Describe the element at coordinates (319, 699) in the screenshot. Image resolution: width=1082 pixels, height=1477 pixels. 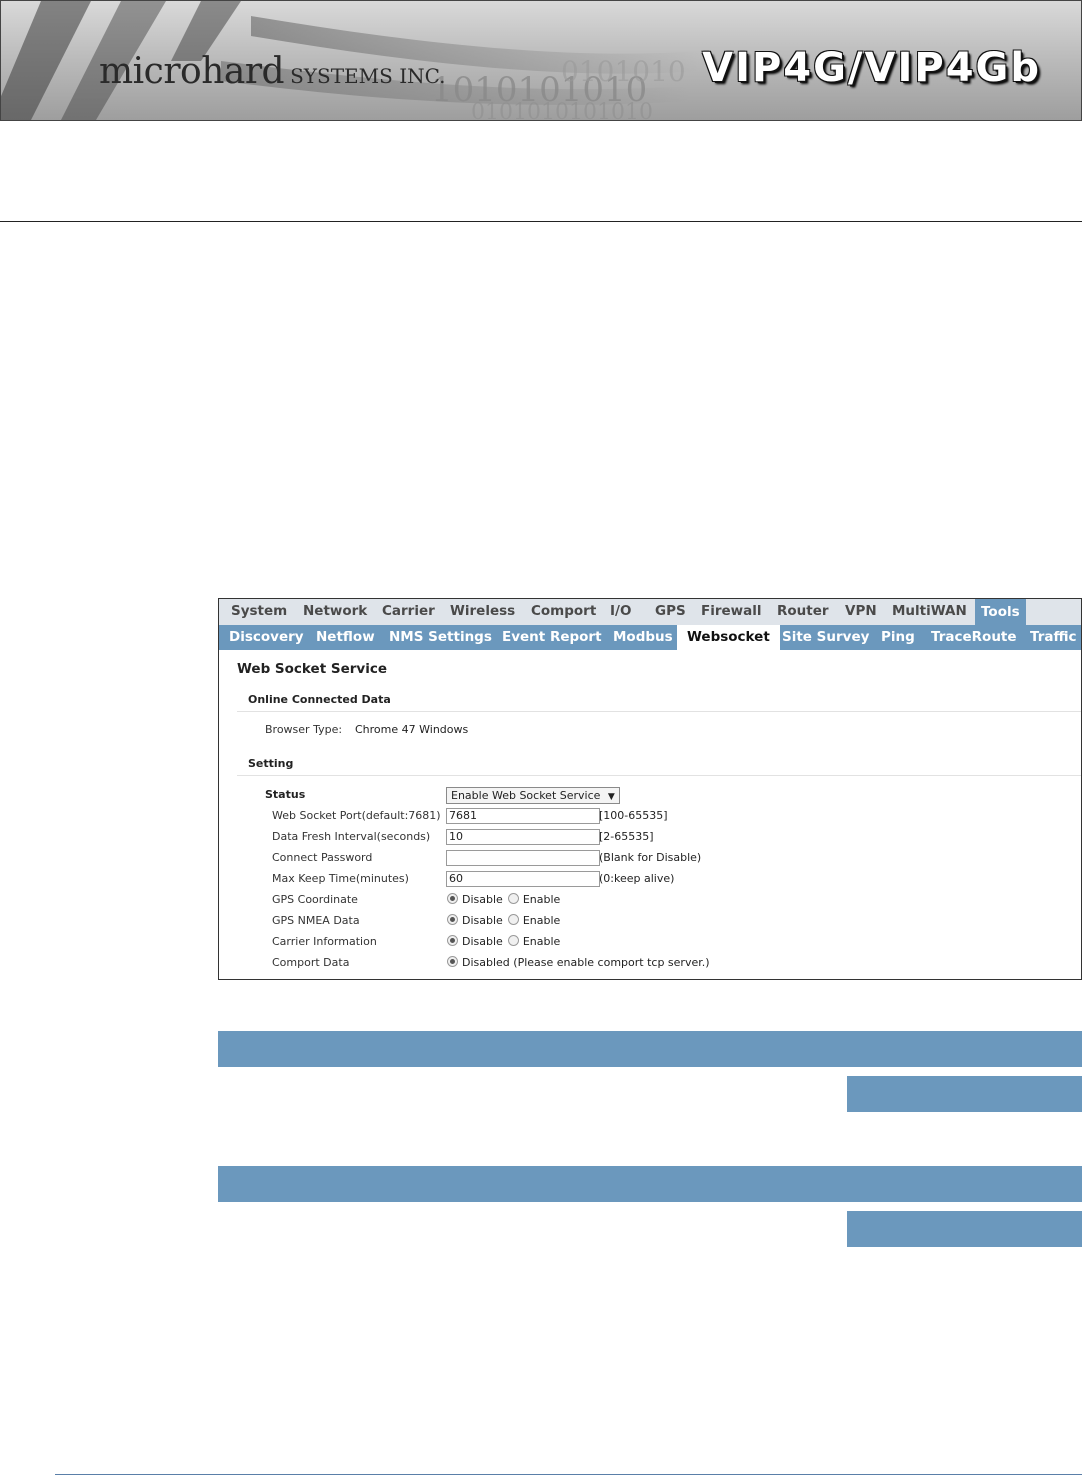
I see `online-data-heading: Online Connected Data` at that location.